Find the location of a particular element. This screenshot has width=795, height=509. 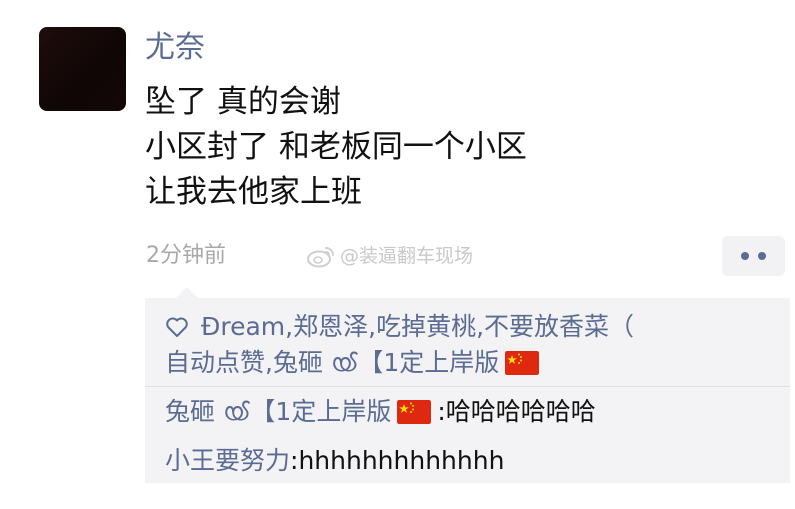

divider is located at coordinates (467, 386).